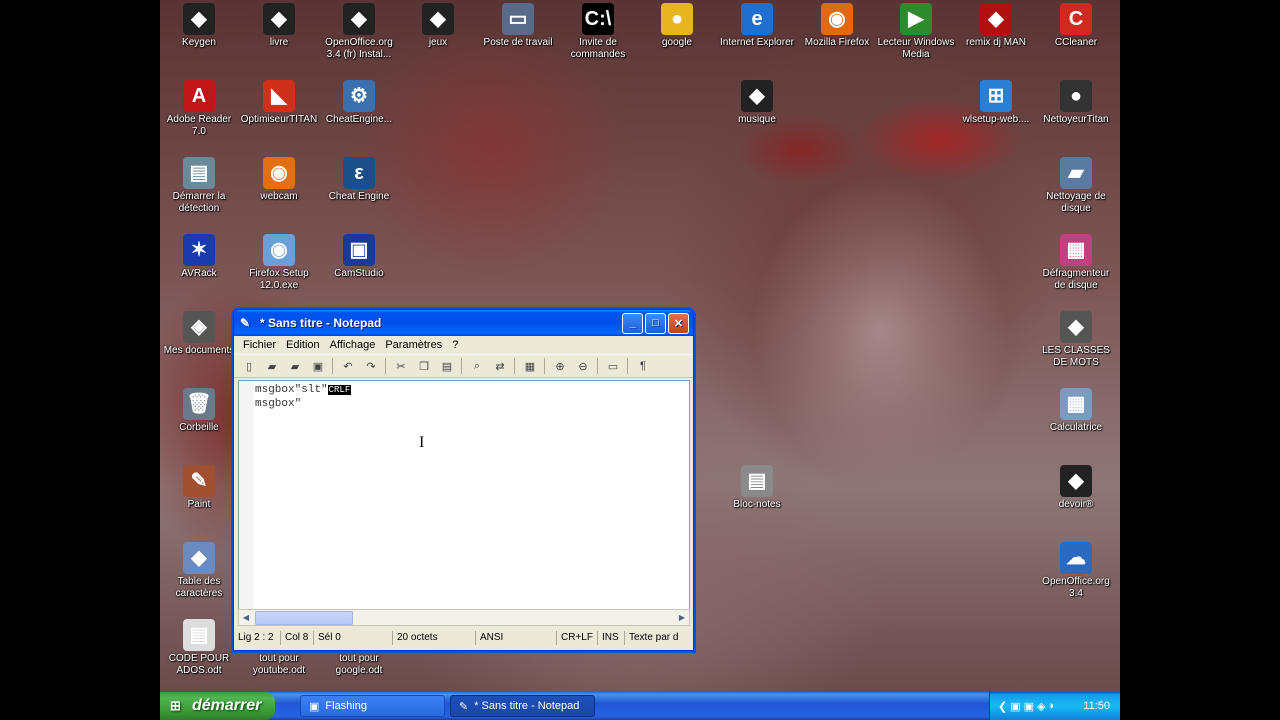  Describe the element at coordinates (632, 323) in the screenshot. I see `minimize-button: _` at that location.